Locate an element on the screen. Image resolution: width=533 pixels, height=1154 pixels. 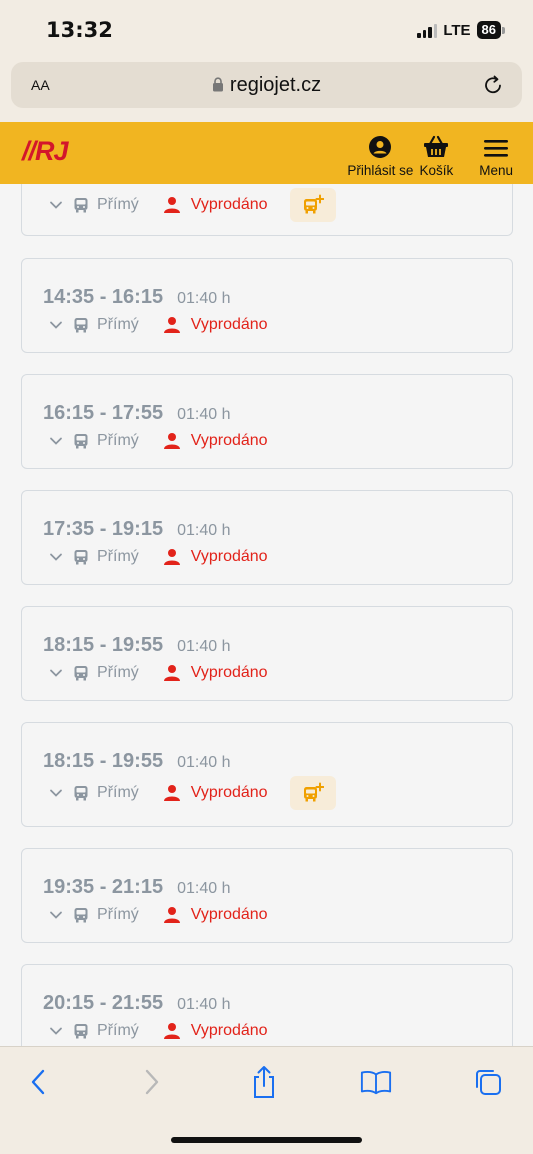
url-display: regiojet.cz is located at coordinates (266, 85).